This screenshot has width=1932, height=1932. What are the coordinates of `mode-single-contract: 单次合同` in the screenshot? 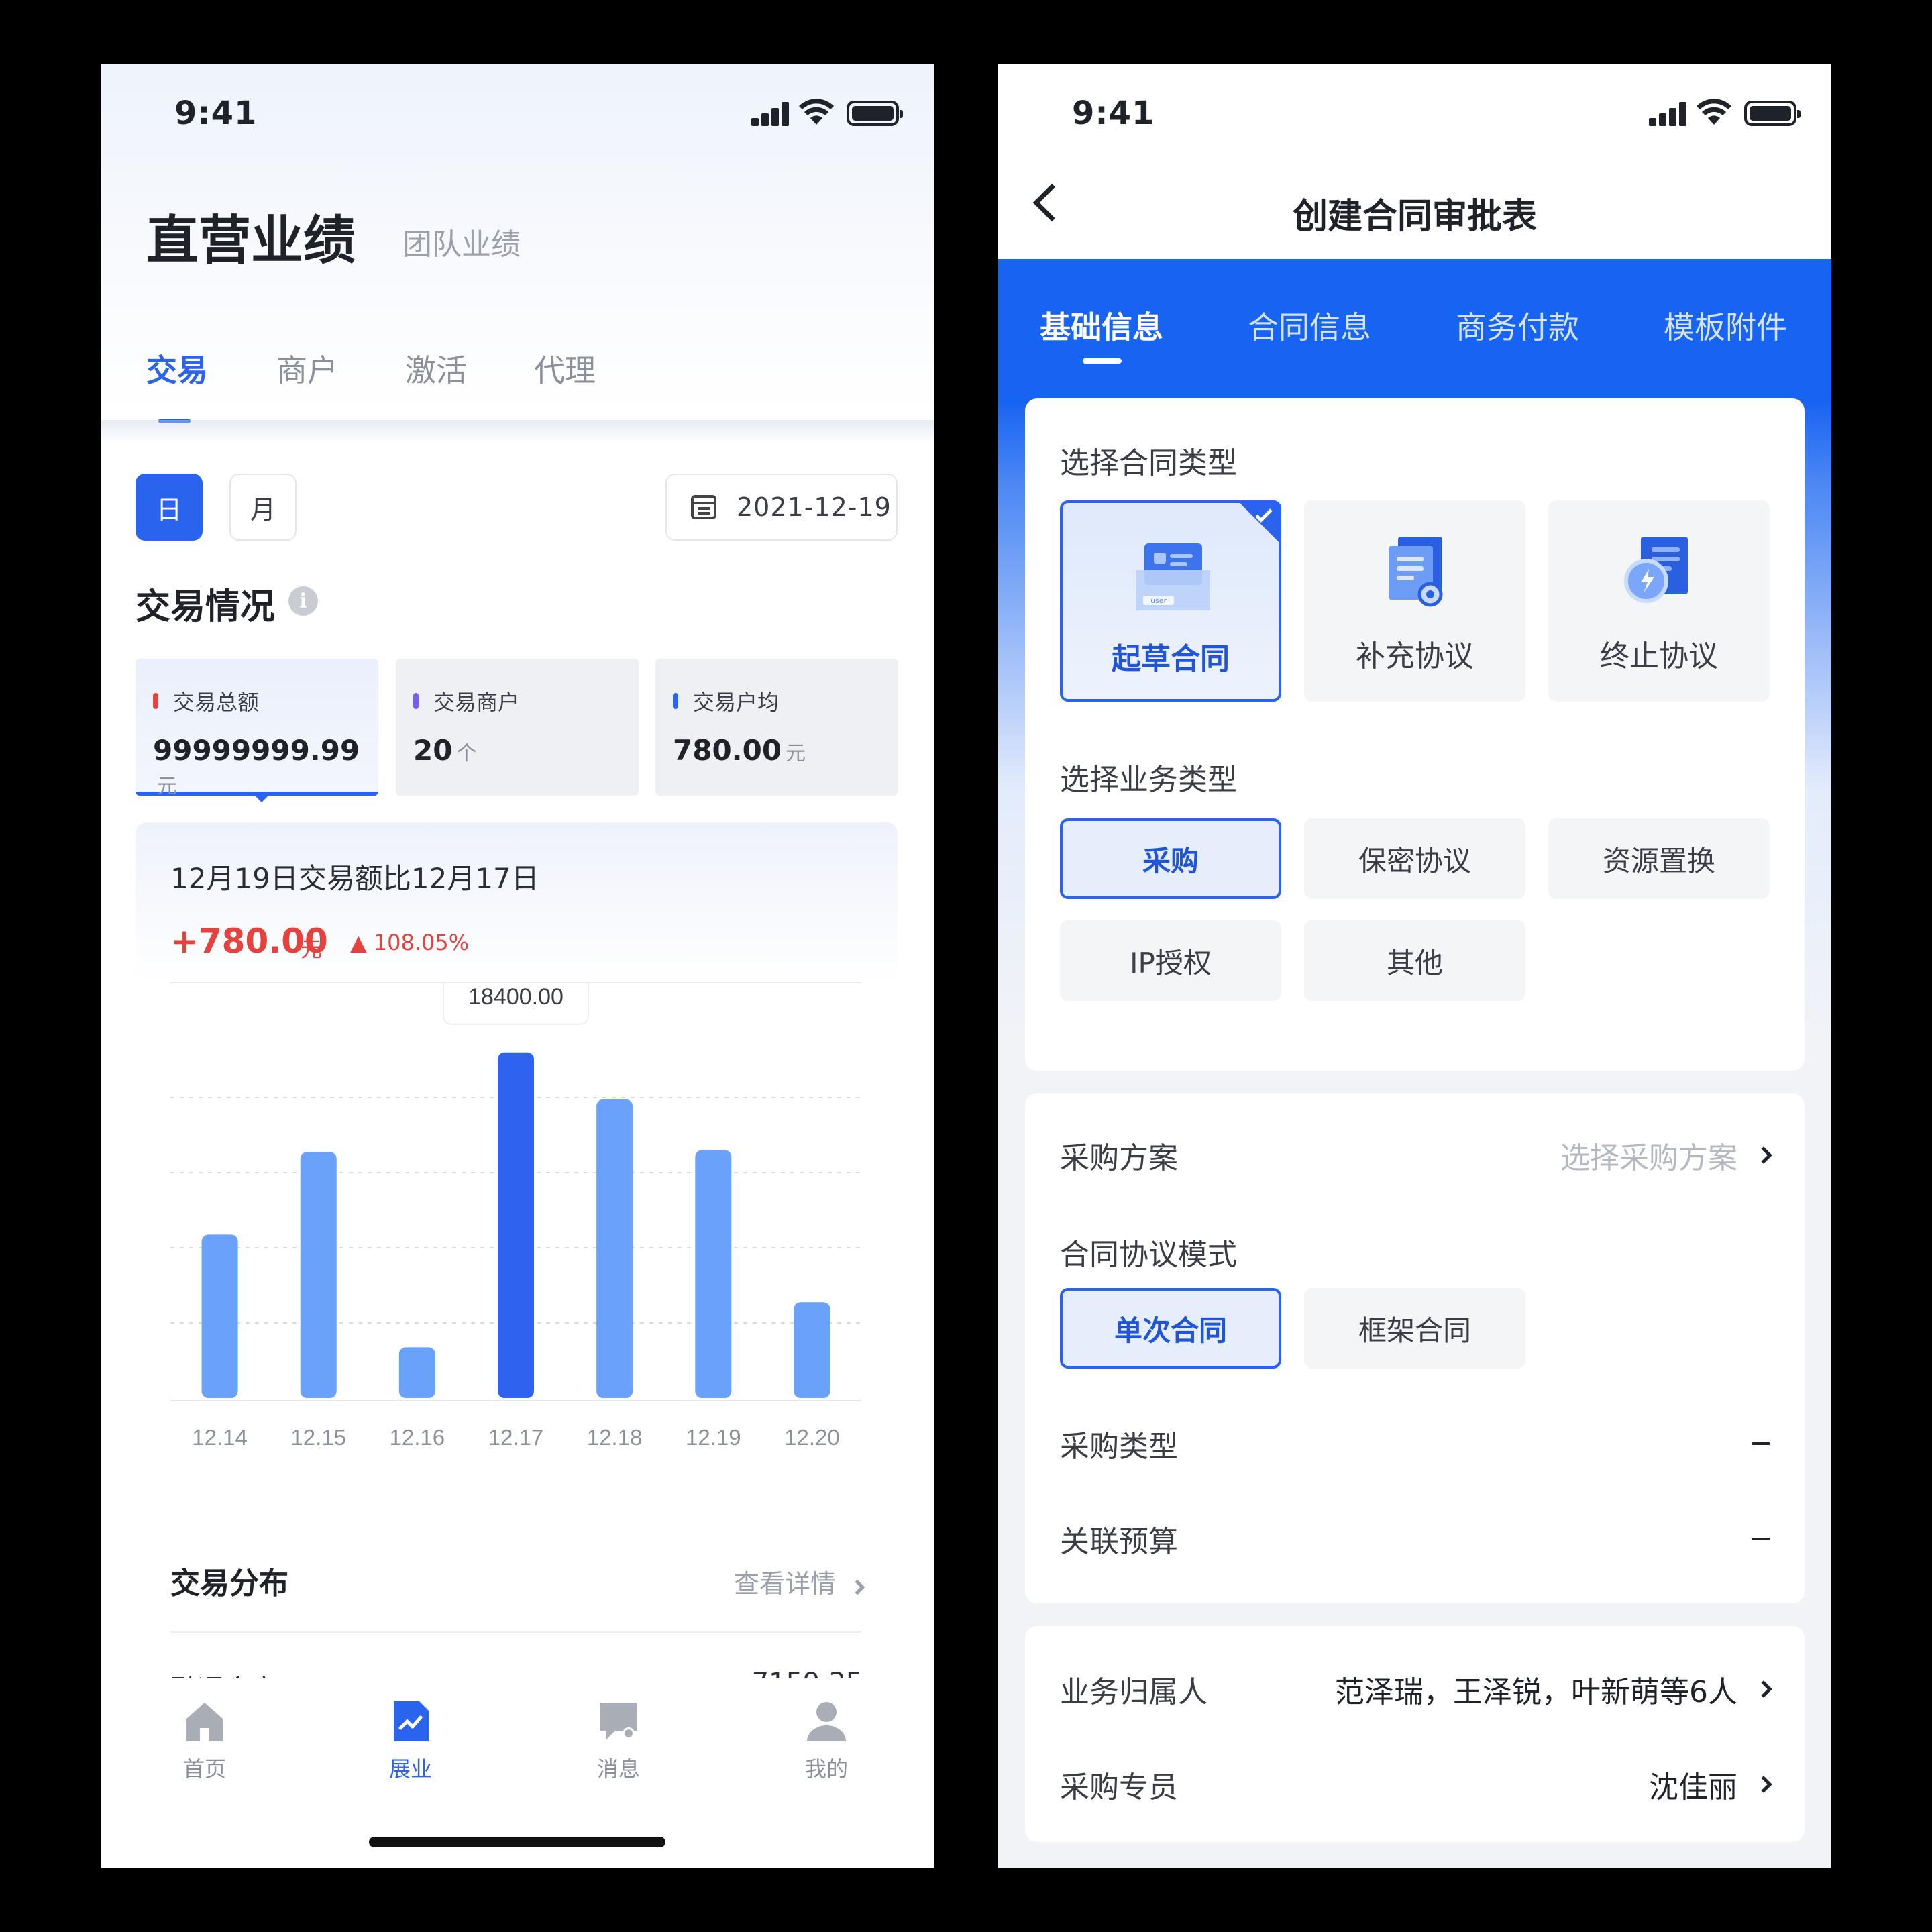 It's located at (1170, 1328).